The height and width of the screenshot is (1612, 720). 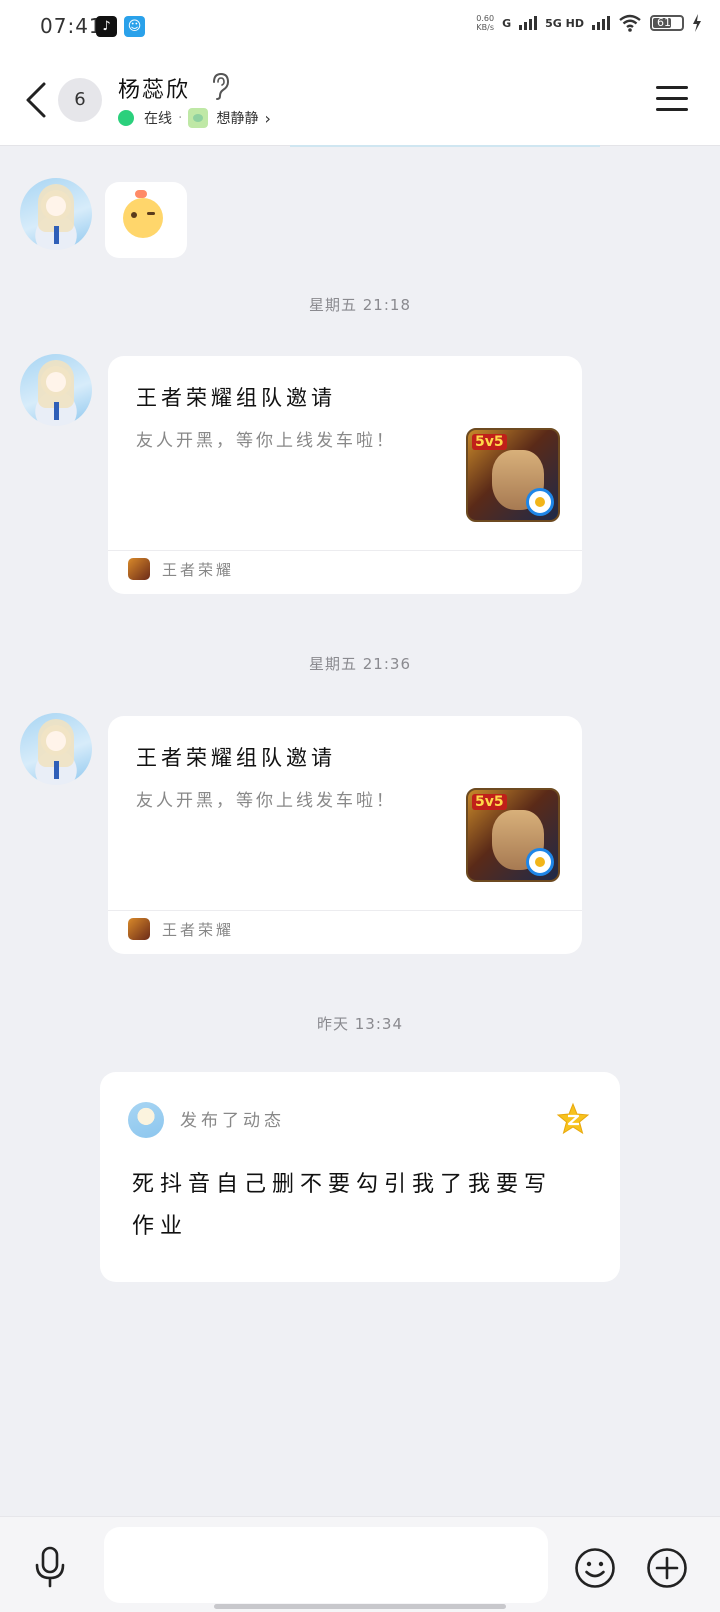 I want to click on status-bar: 07:41 ♪ ☺ 0.60 KB/s G 5G HD 61, so click(x=360, y=28).